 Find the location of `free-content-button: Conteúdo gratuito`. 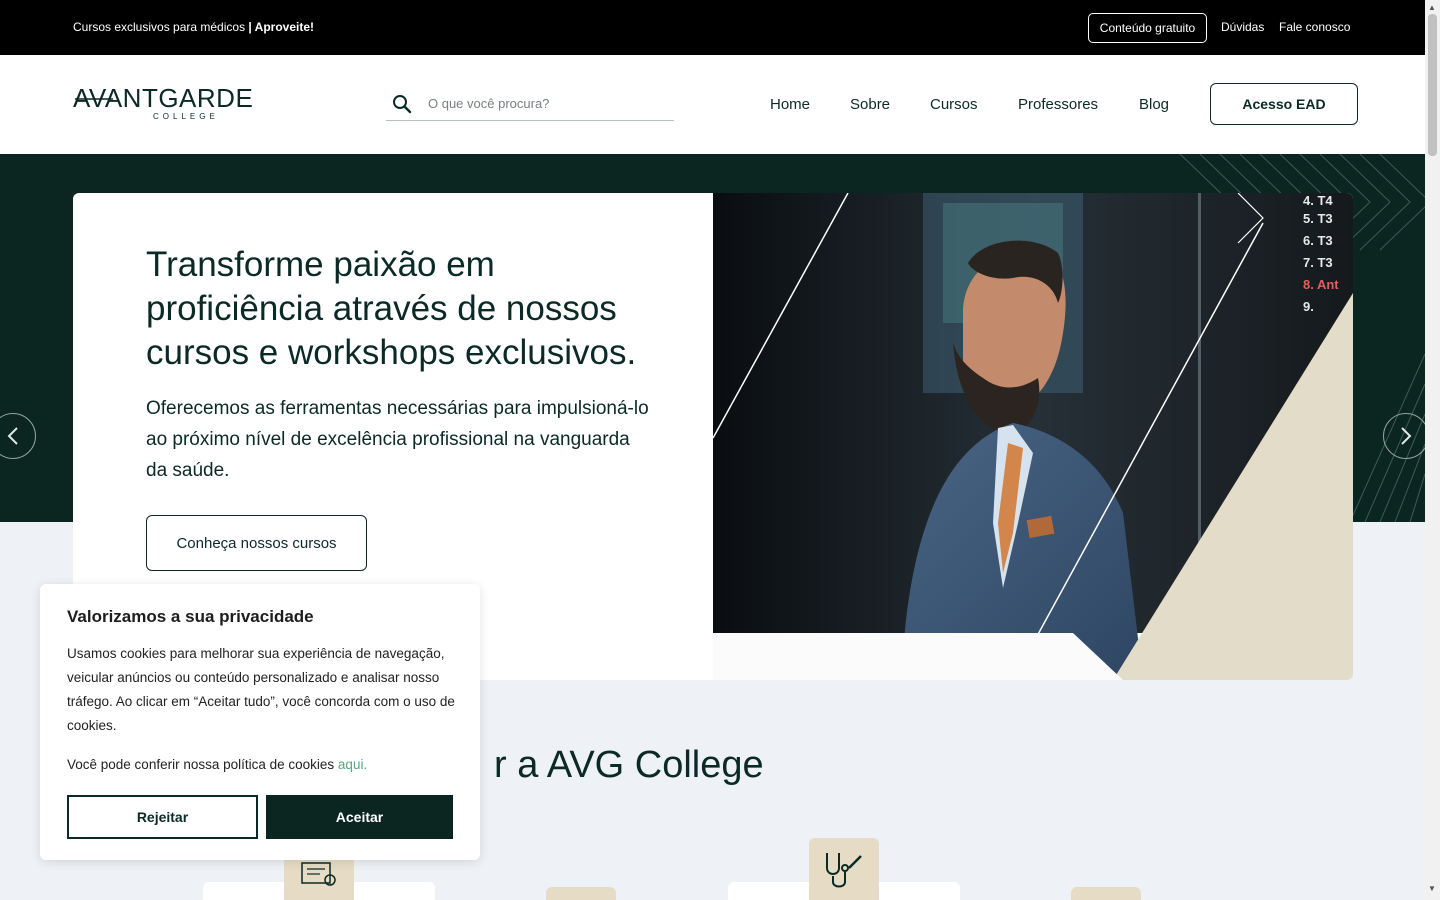

free-content-button: Conteúdo gratuito is located at coordinates (1147, 28).